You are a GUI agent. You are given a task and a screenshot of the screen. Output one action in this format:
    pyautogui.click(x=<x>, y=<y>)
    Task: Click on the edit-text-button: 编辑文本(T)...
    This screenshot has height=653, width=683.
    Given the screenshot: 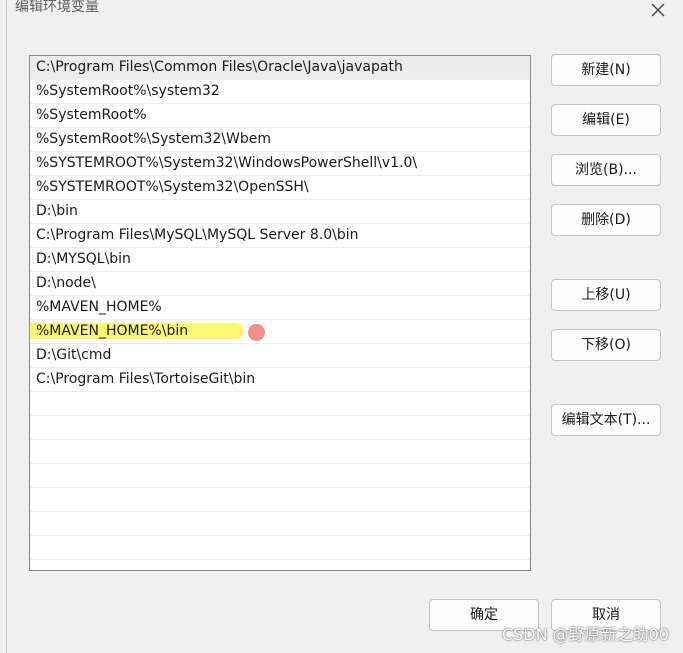 What is the action you would take?
    pyautogui.click(x=606, y=420)
    